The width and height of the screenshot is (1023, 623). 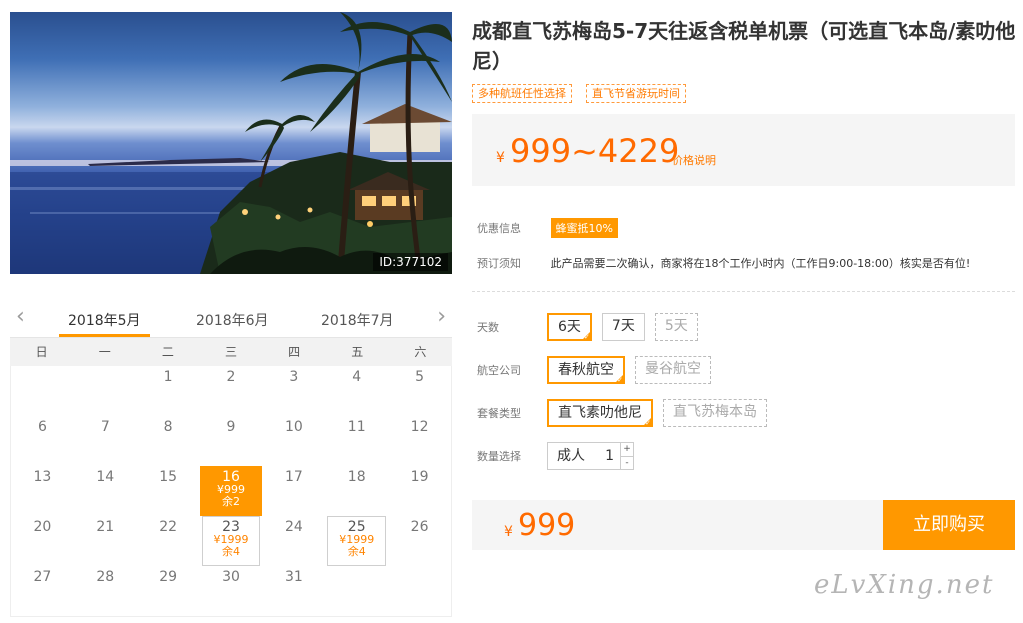 I want to click on feature-tag: 多种航班任性选择, so click(x=522, y=93).